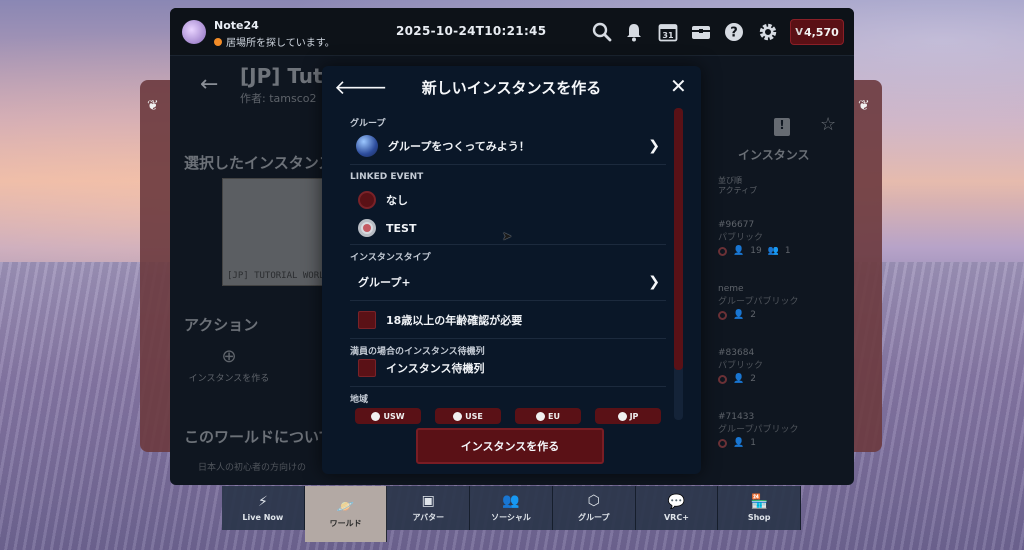 The width and height of the screenshot is (1024, 550). What do you see at coordinates (229, 356) in the screenshot?
I see `plus-circle-icon: ⊕` at bounding box center [229, 356].